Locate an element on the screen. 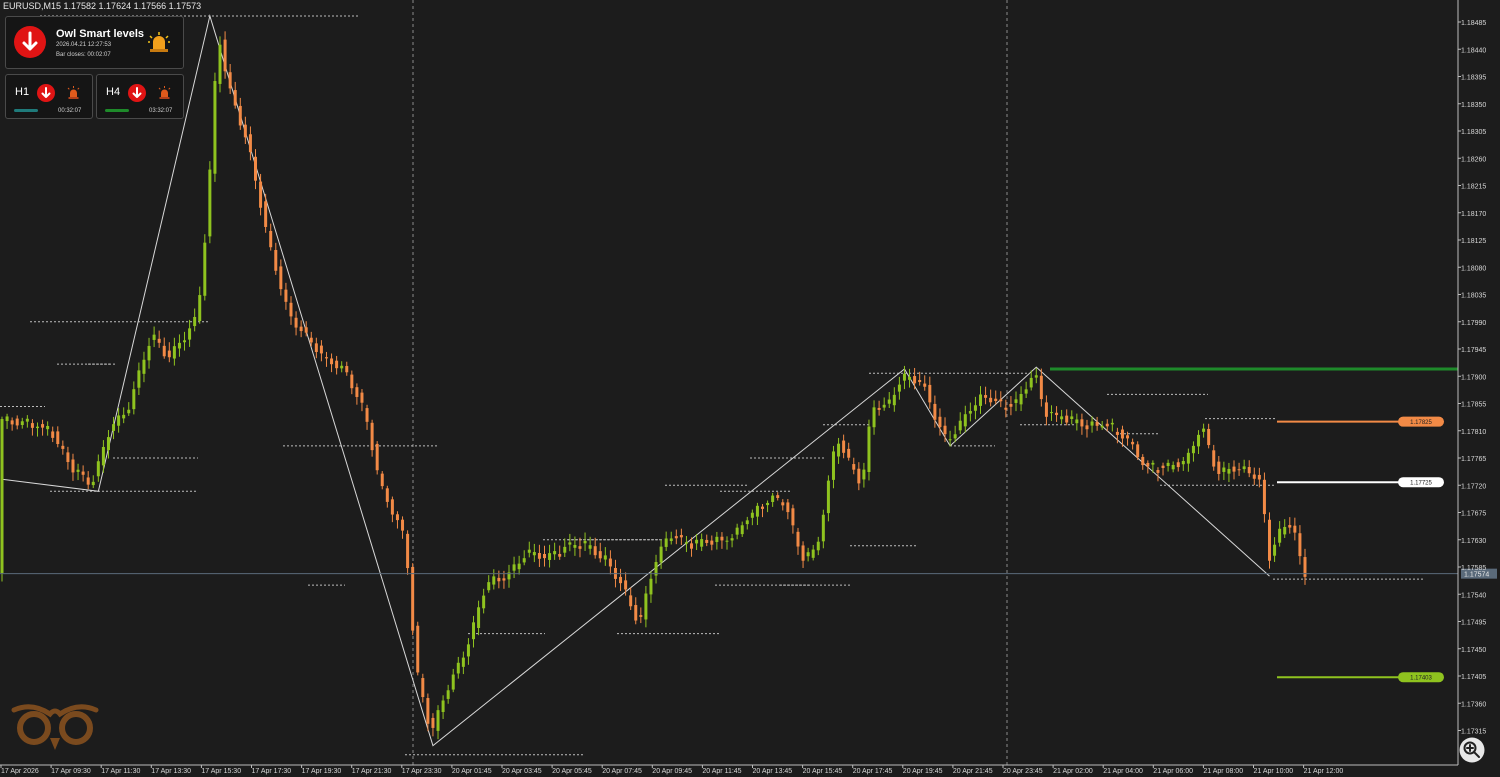 This screenshot has height=777, width=1500. price-tick-label: 1.18035 is located at coordinates (1473, 296).